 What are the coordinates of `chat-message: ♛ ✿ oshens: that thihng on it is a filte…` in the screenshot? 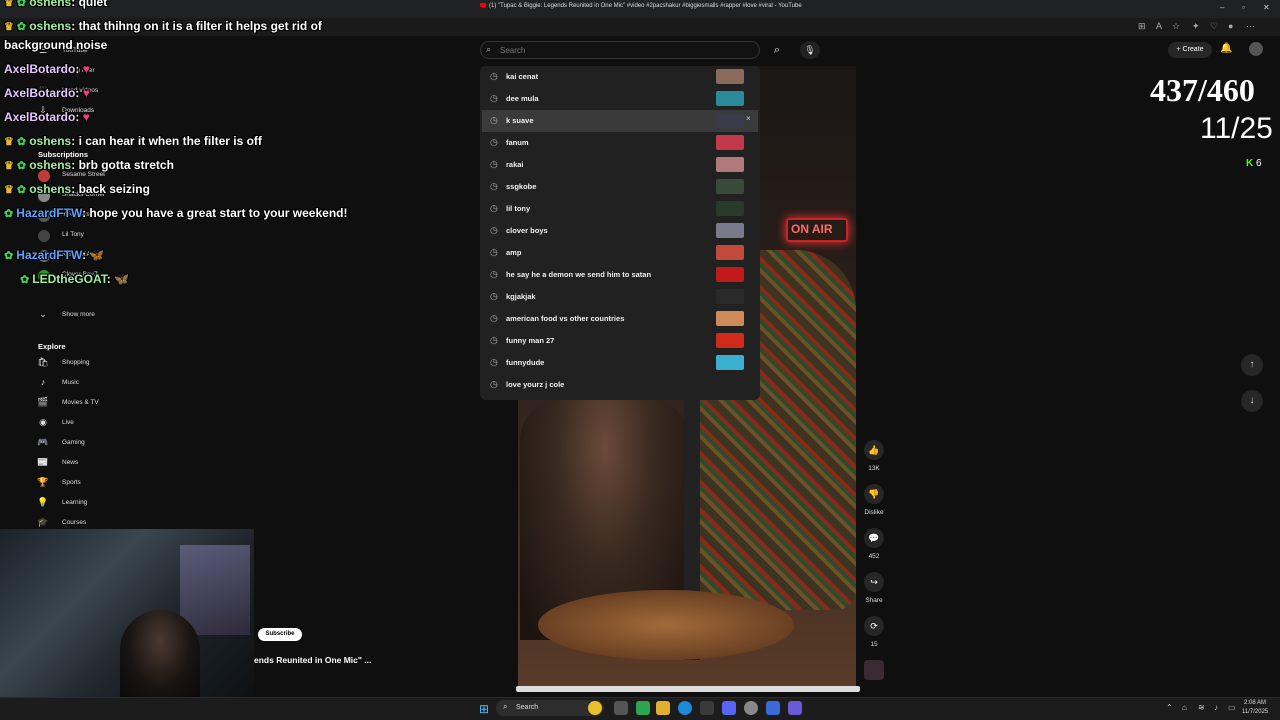 It's located at (163, 26).